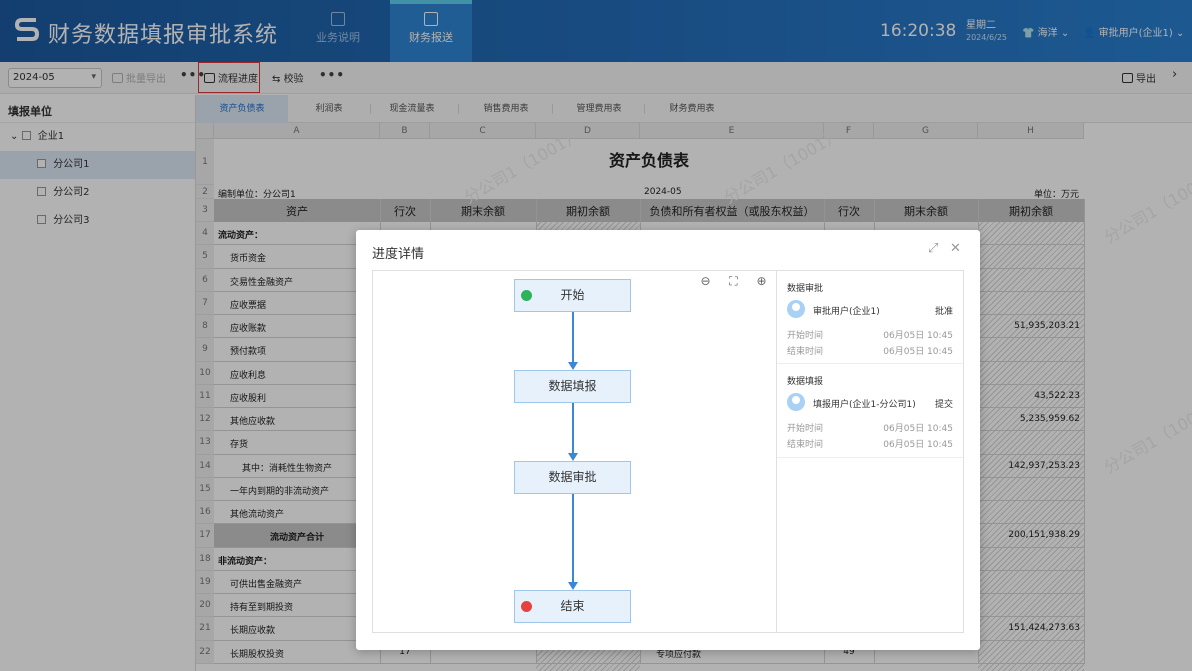  I want to click on flow-node-label: 数据审批, so click(572, 477).